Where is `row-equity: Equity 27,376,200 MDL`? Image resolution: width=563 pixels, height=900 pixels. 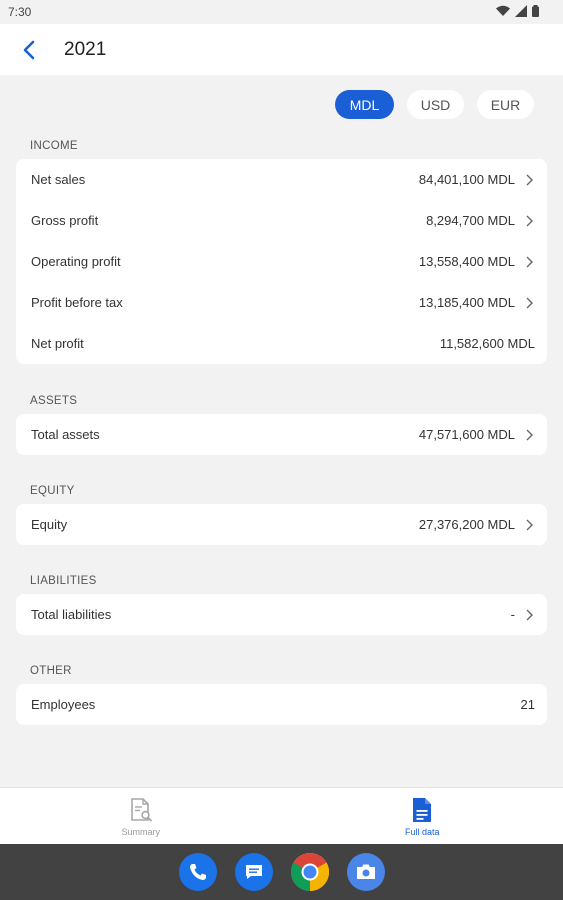 row-equity: Equity 27,376,200 MDL is located at coordinates (281, 524).